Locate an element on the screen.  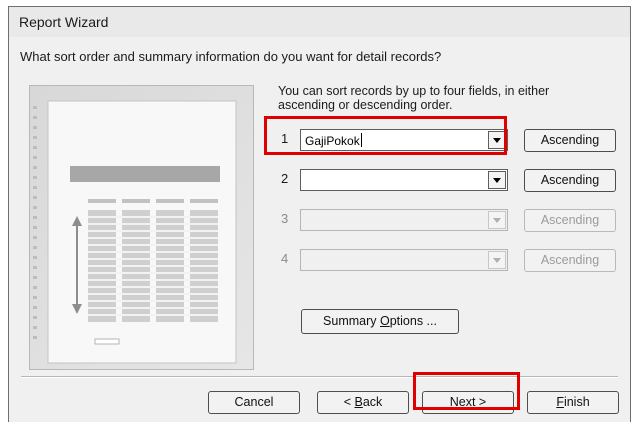
title-bar: Report Wizard is located at coordinates (319, 22).